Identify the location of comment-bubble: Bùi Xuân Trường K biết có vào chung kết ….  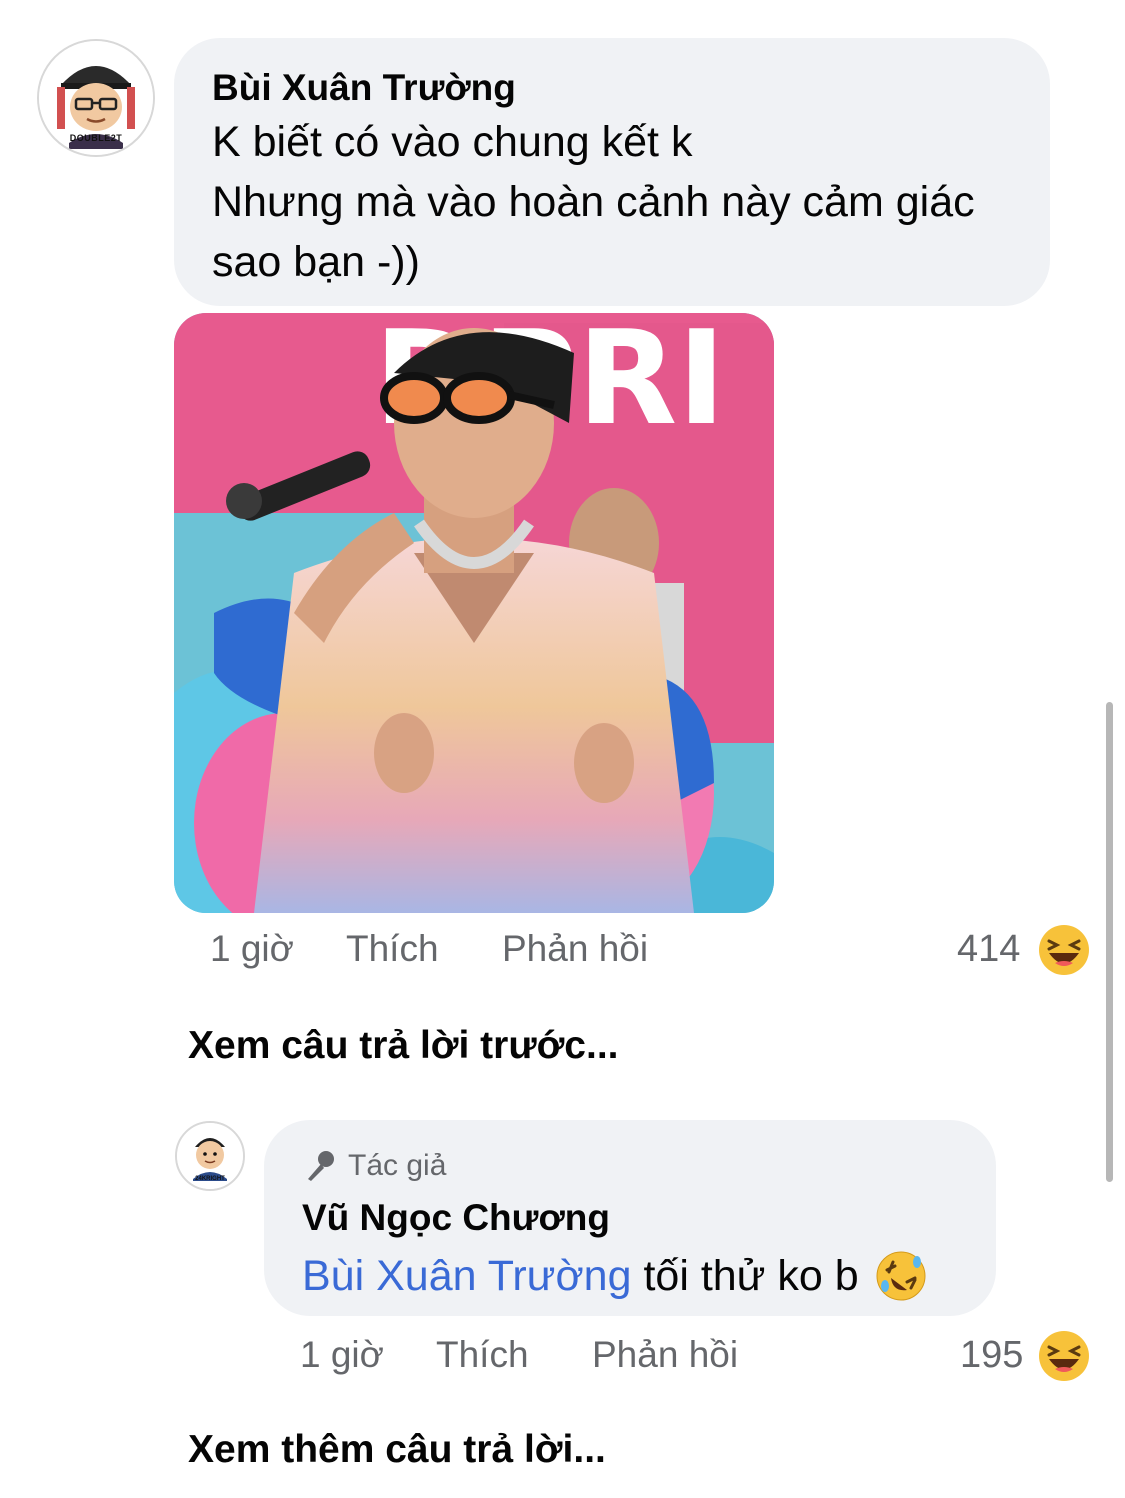
(612, 172).